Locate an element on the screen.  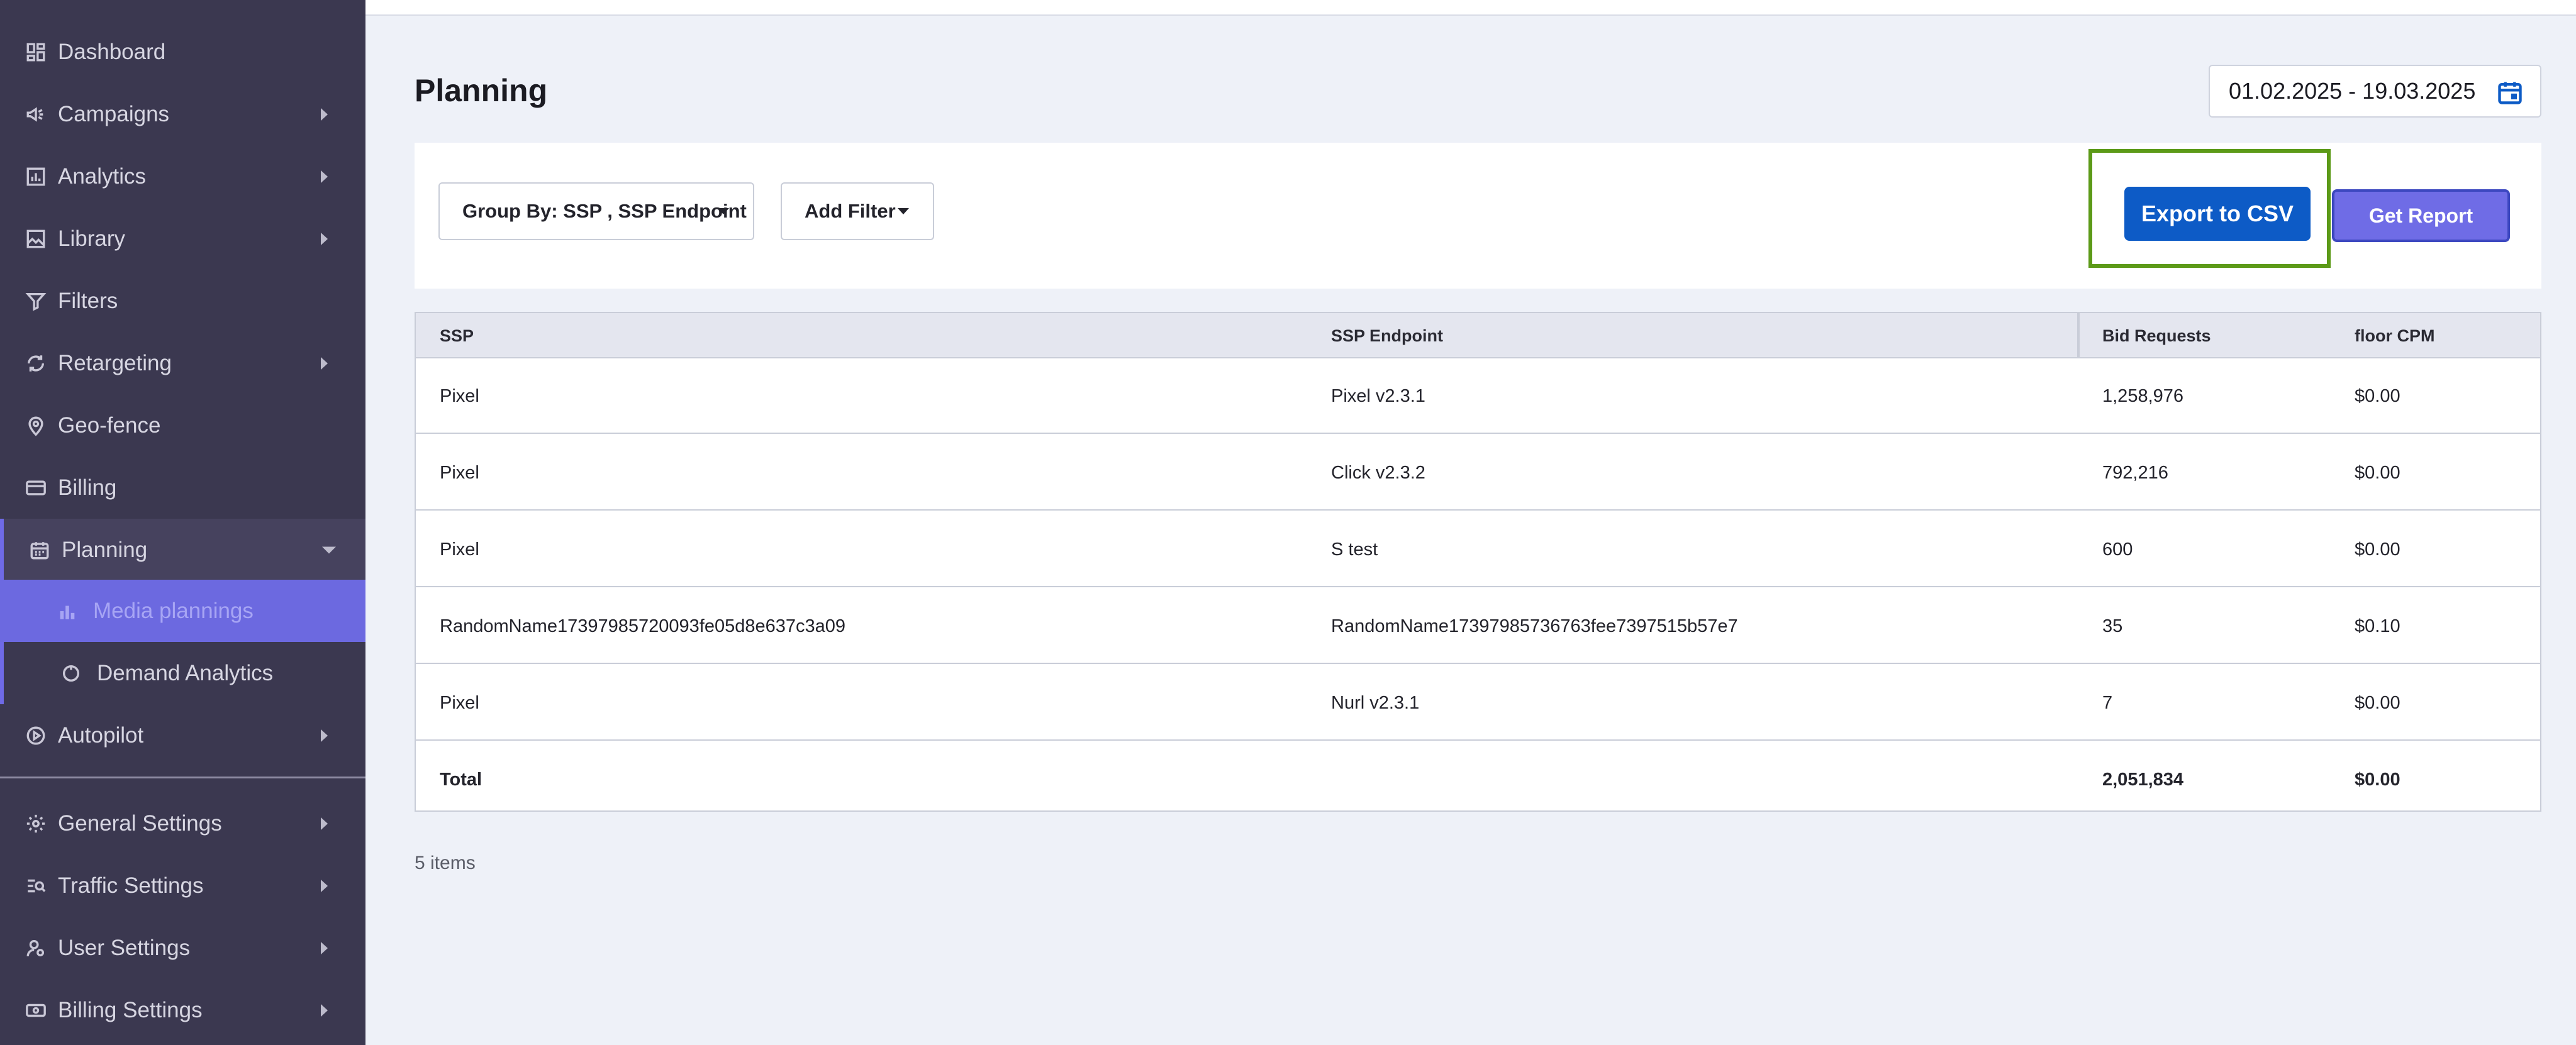
add-filter-label: Add Filter is located at coordinates (850, 211).